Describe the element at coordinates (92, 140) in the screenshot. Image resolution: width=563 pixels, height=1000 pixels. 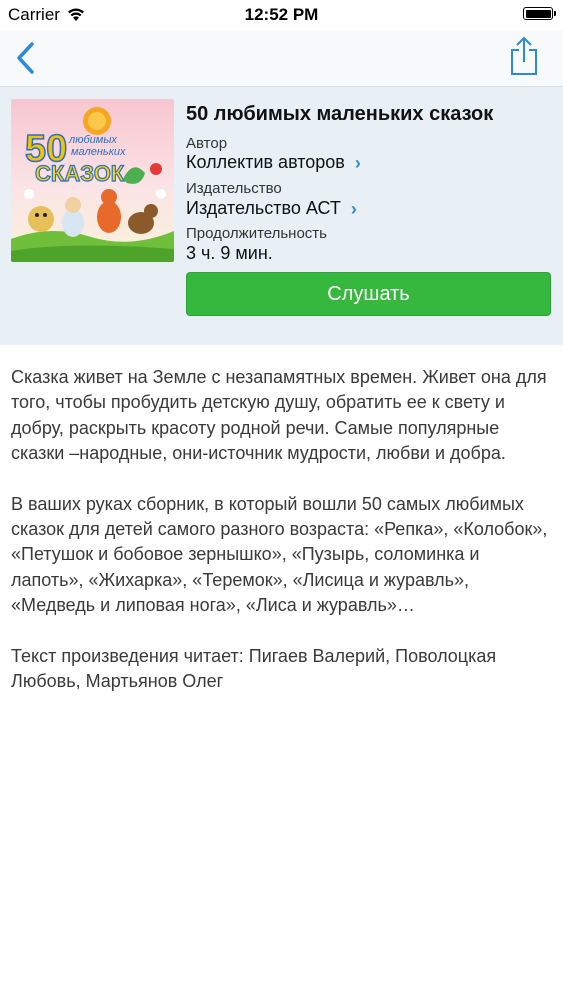
I see `svg-text: любимых` at that location.